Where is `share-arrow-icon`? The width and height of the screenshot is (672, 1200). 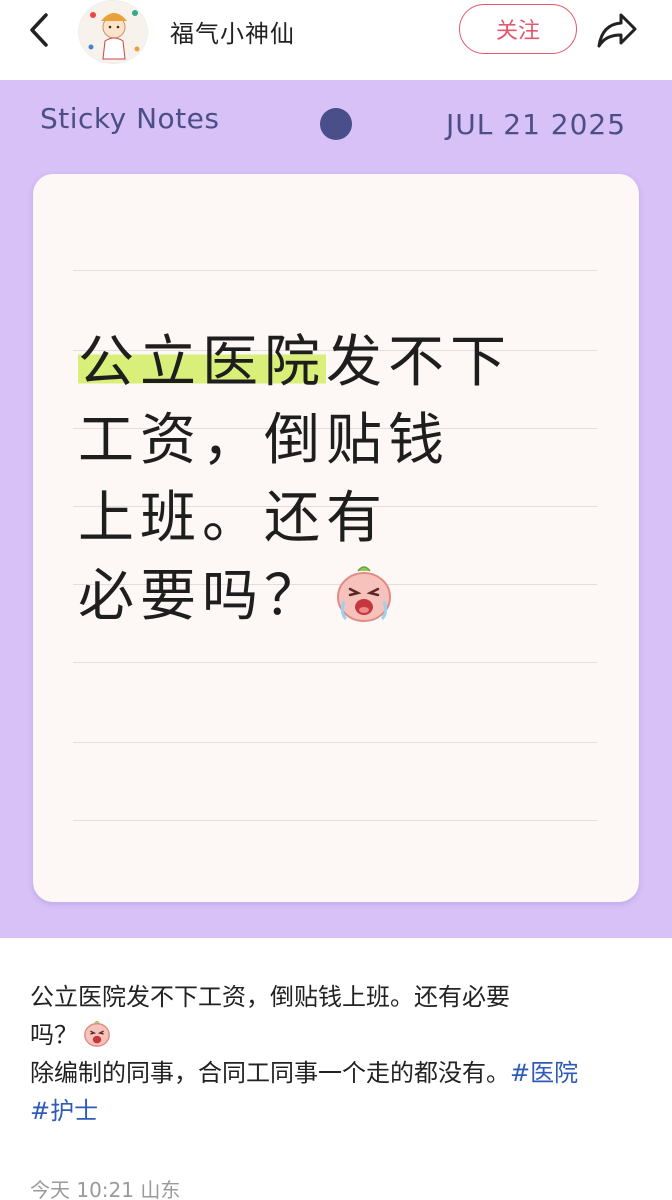 share-arrow-icon is located at coordinates (617, 30).